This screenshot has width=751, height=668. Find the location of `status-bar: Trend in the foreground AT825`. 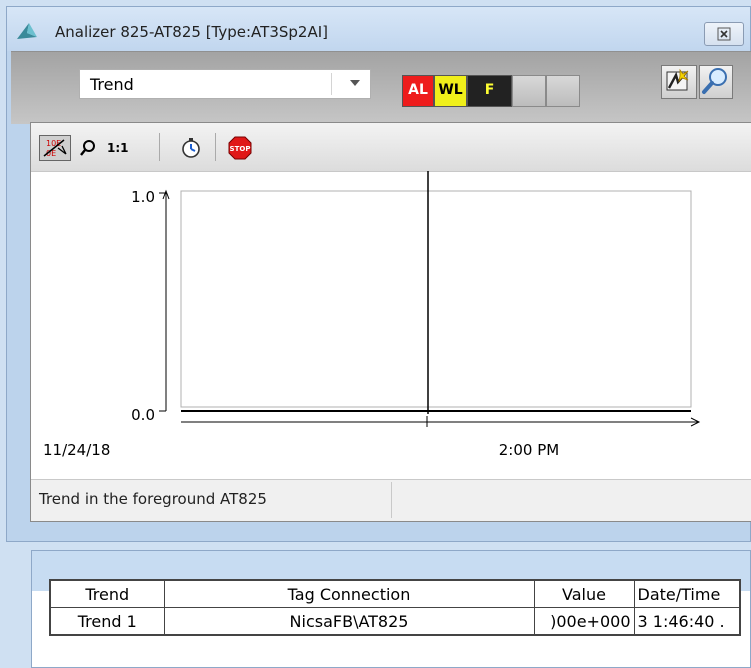

status-bar: Trend in the foreground AT825 is located at coordinates (391, 500).